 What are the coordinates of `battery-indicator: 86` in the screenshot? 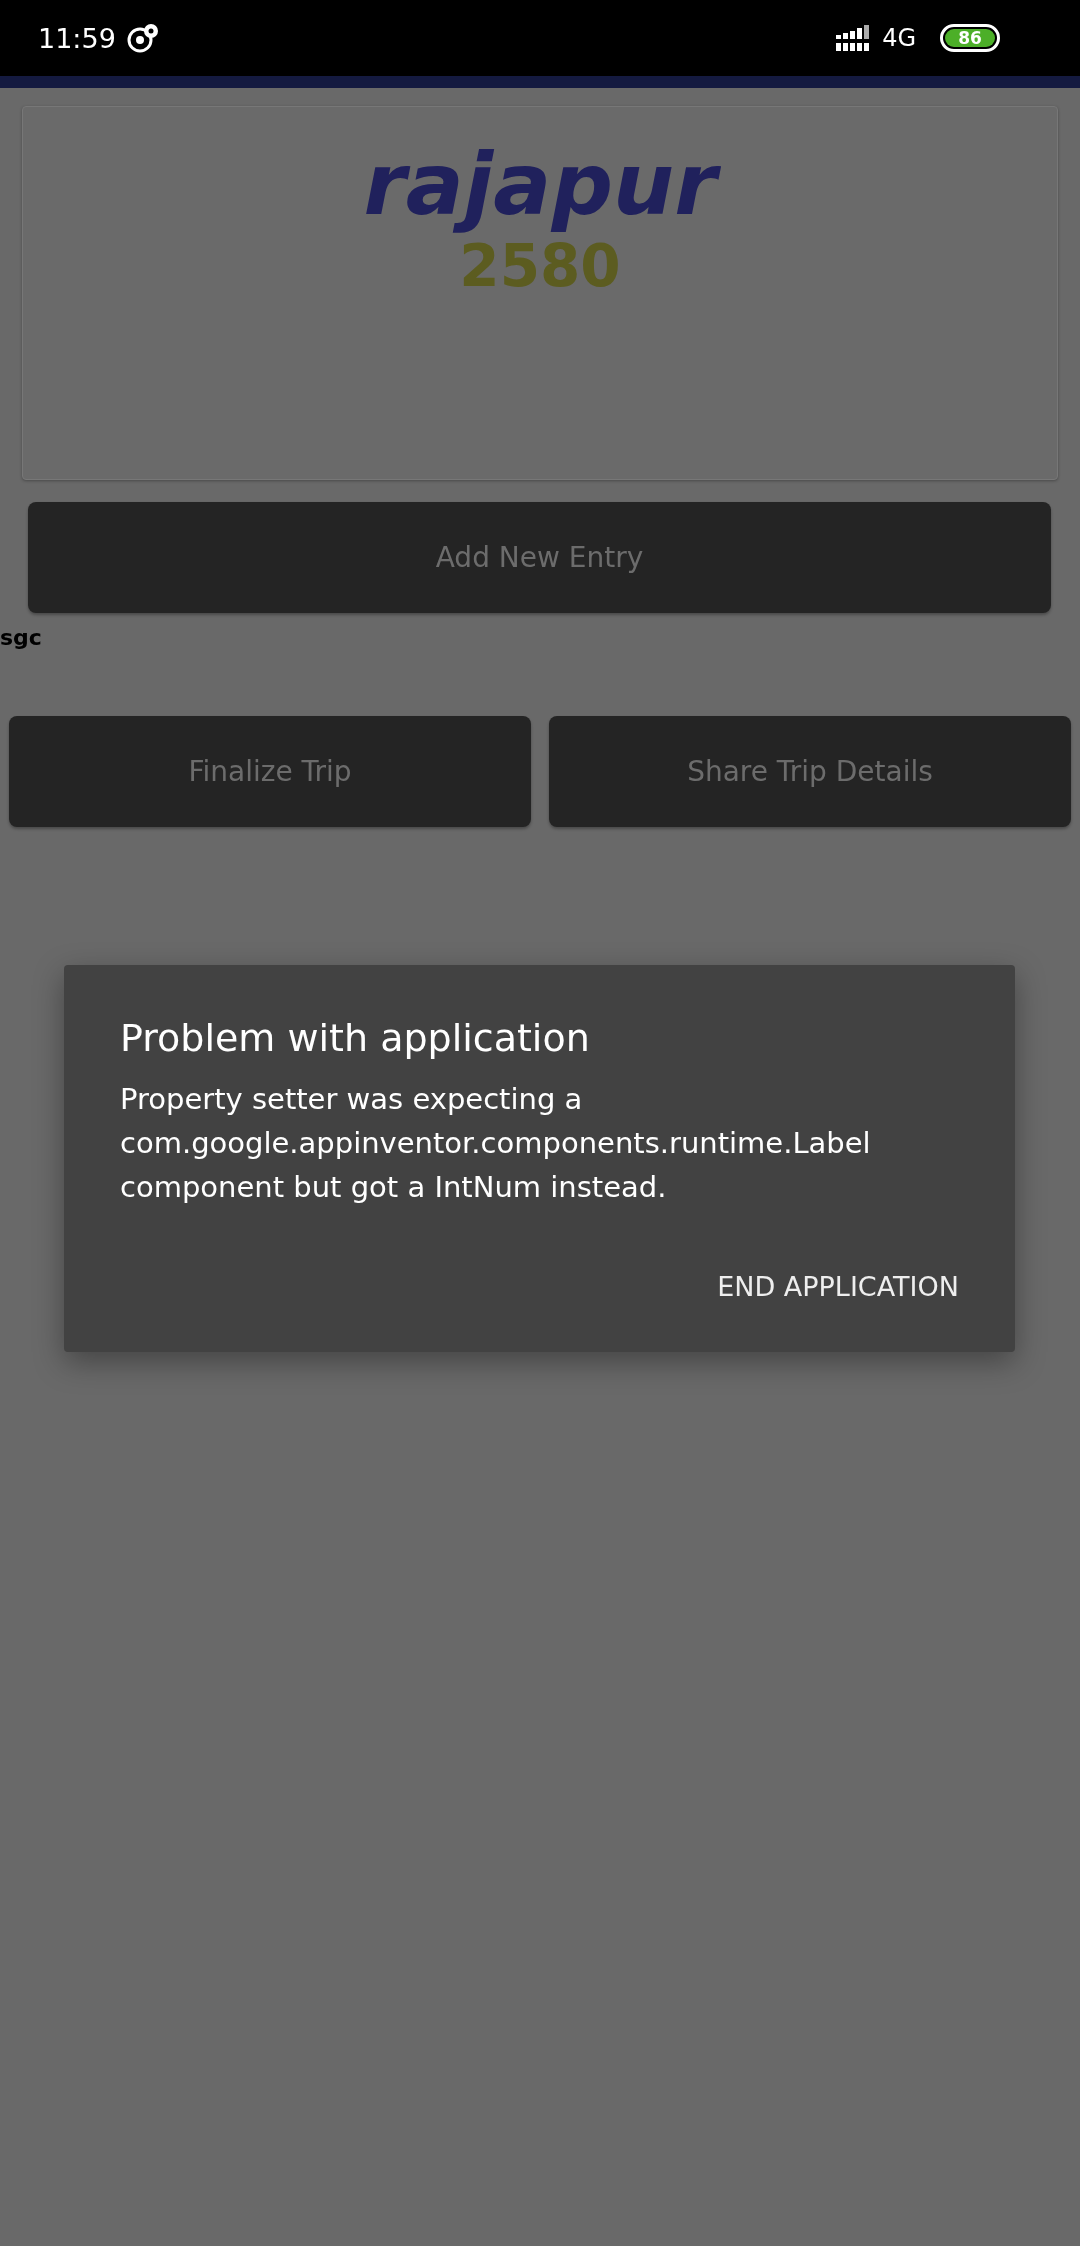 It's located at (970, 38).